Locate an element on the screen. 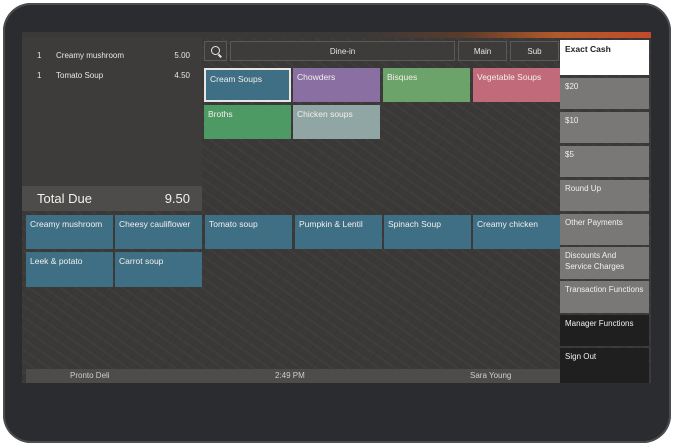 This screenshot has width=676, height=447. item-creamy-chicken: Creamy chicken is located at coordinates (516, 232).